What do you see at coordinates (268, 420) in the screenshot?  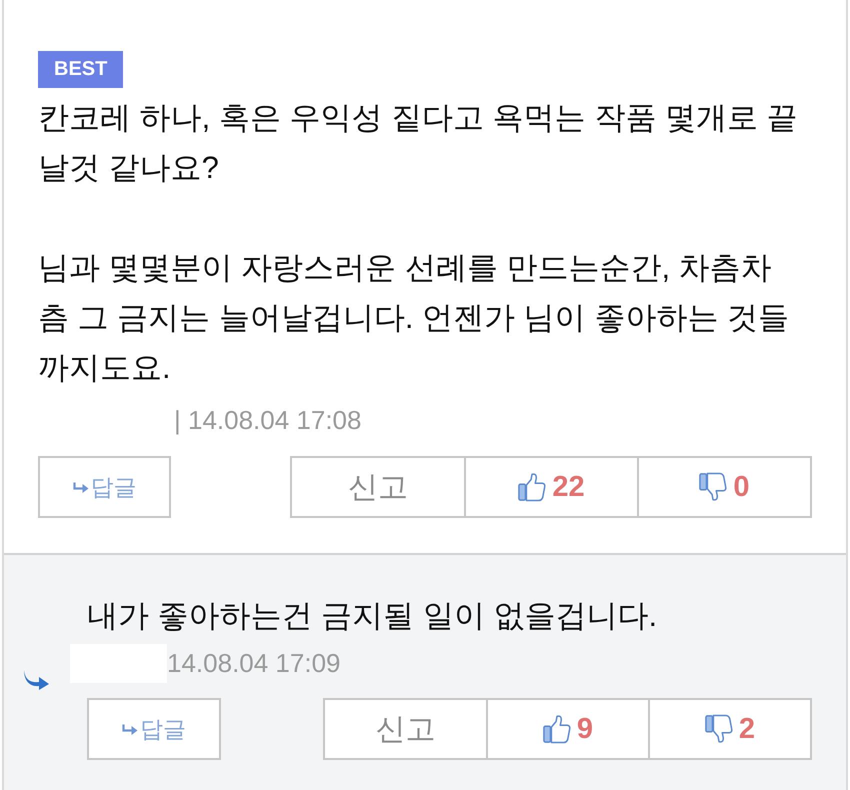 I see `comment-timestamp: | 14.08.04 17:08` at bounding box center [268, 420].